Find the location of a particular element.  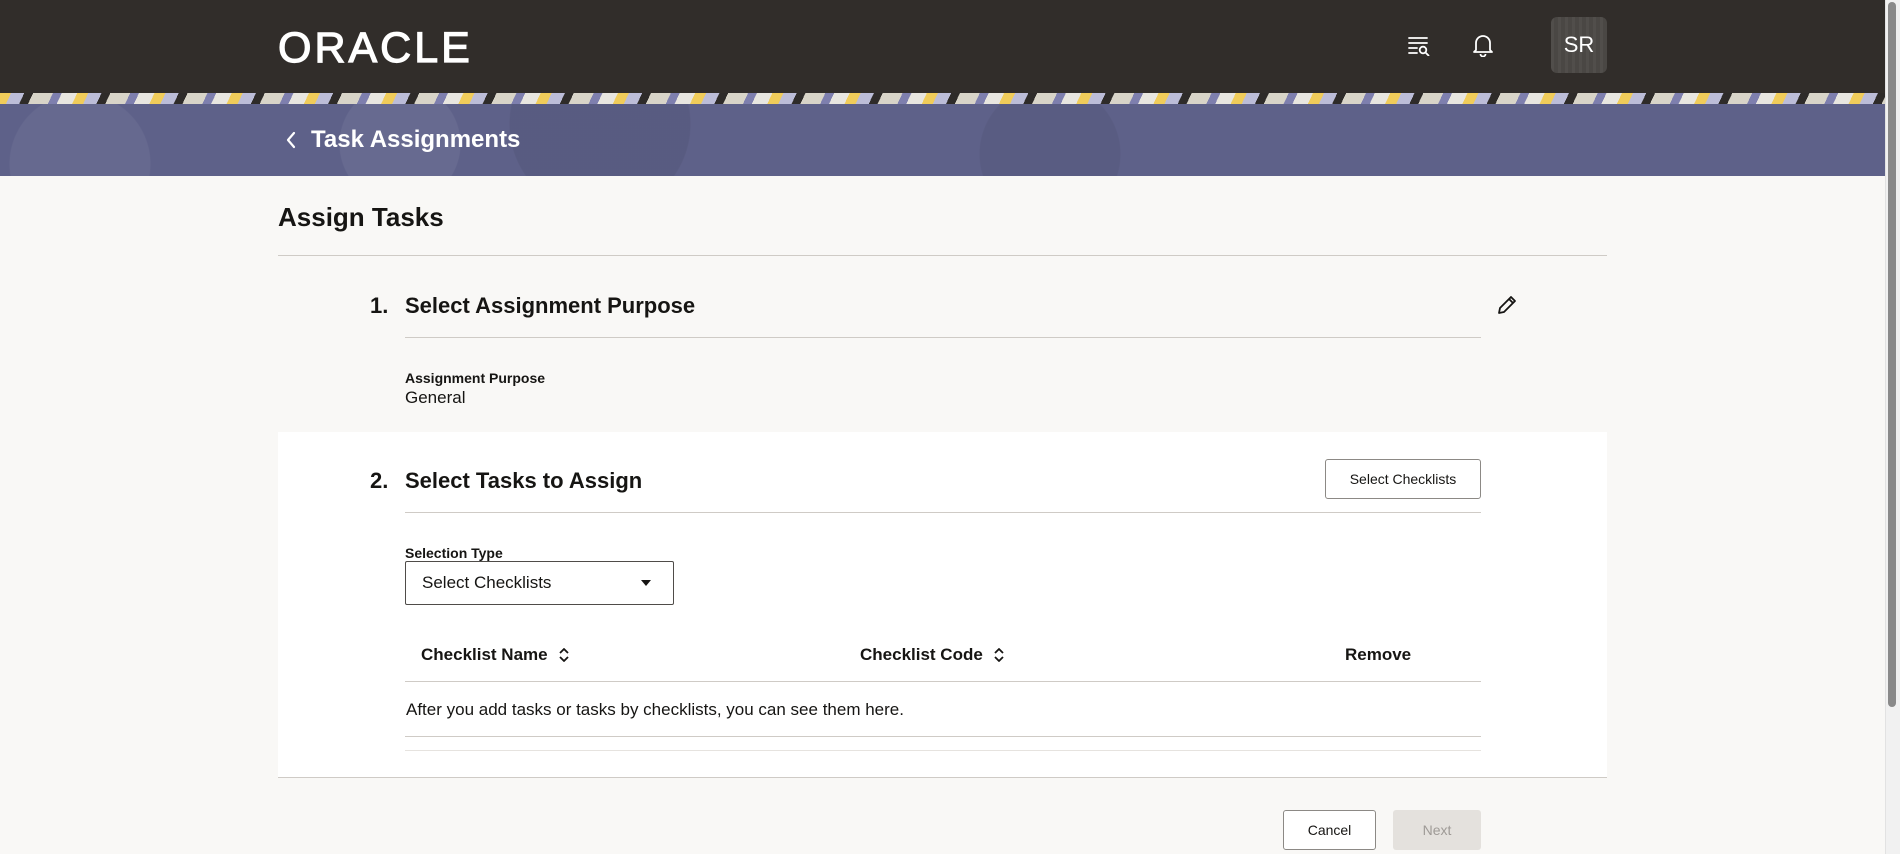

selection-type-select: Select Checklists is located at coordinates (539, 583).